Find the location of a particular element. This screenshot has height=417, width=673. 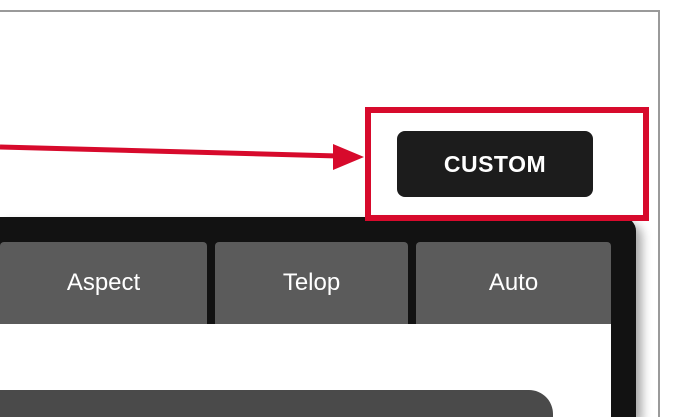

tab-auto: Auto is located at coordinates (513, 283).